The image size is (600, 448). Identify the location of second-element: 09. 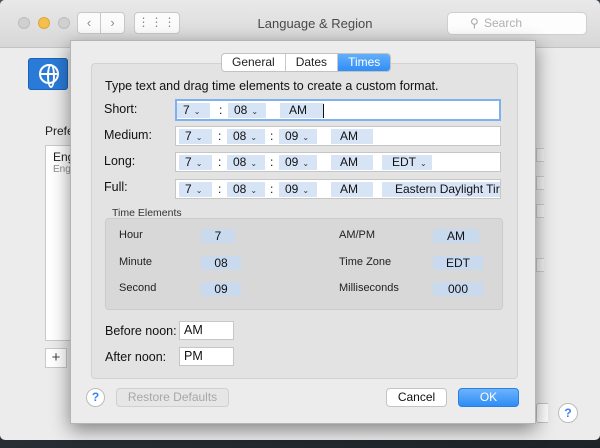
(221, 289).